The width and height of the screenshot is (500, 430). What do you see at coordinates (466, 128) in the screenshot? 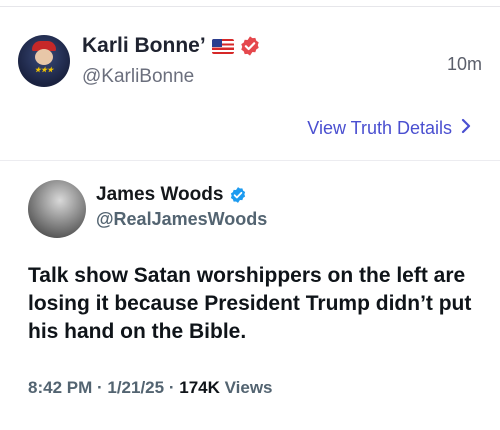
I see `chevron-right-icon` at bounding box center [466, 128].